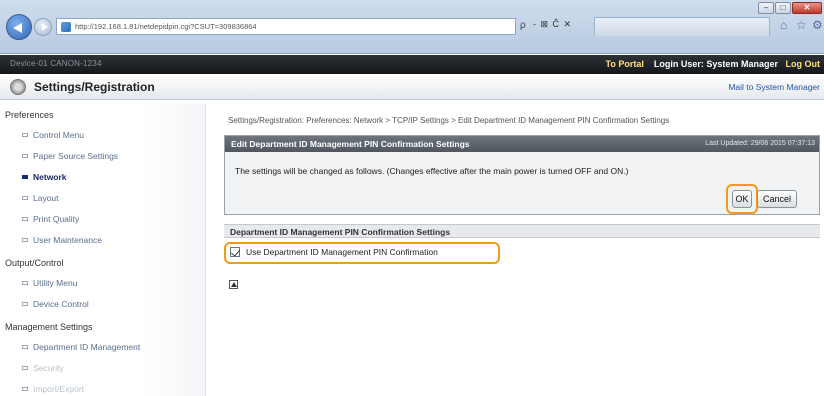 Image resolution: width=824 pixels, height=396 pixels. Describe the element at coordinates (19, 27) in the screenshot. I see `back-icon` at that location.